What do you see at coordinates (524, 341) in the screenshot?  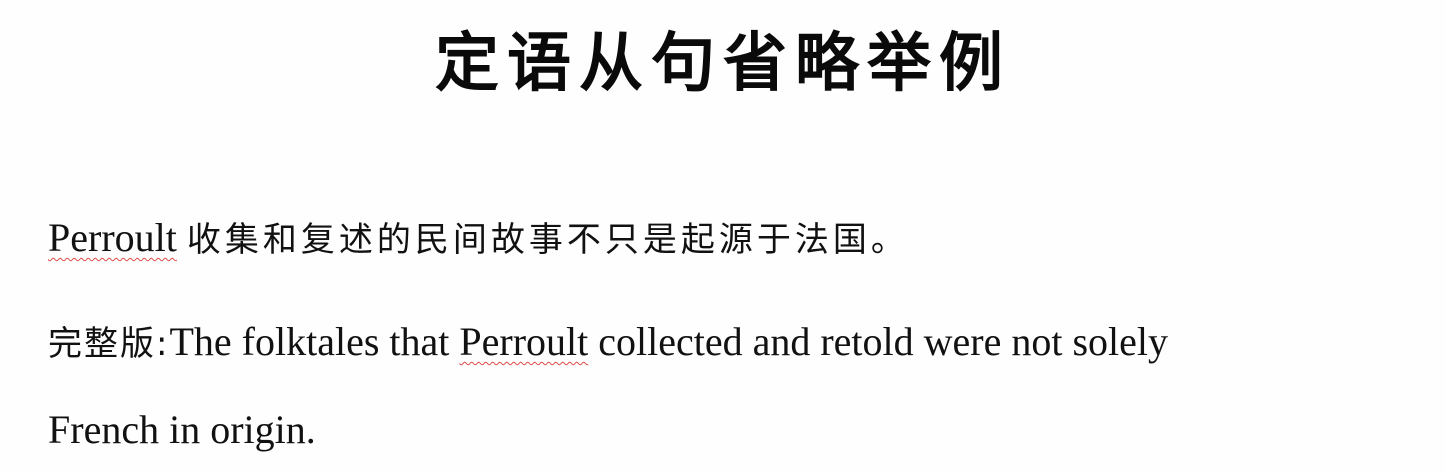 I see `english-name-misspelled: Perroult` at bounding box center [524, 341].